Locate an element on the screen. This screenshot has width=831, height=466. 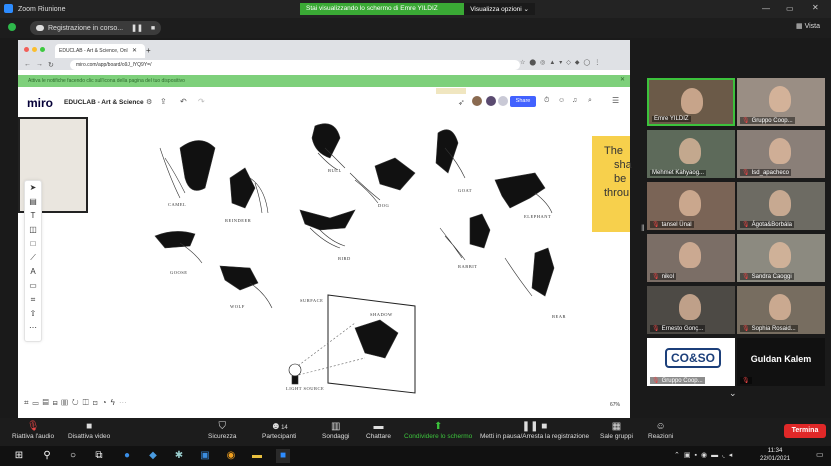
breakout-rooms-button: ▦ Sale gruppi is located at coordinates (616, 430).